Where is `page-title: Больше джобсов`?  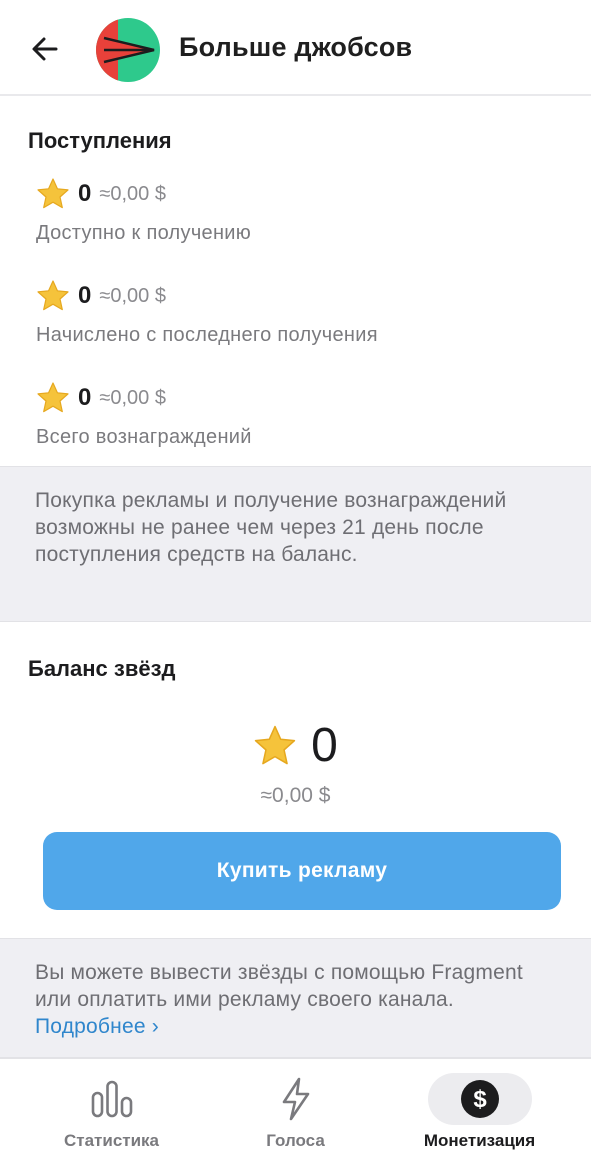
page-title: Больше джобсов is located at coordinates (296, 47).